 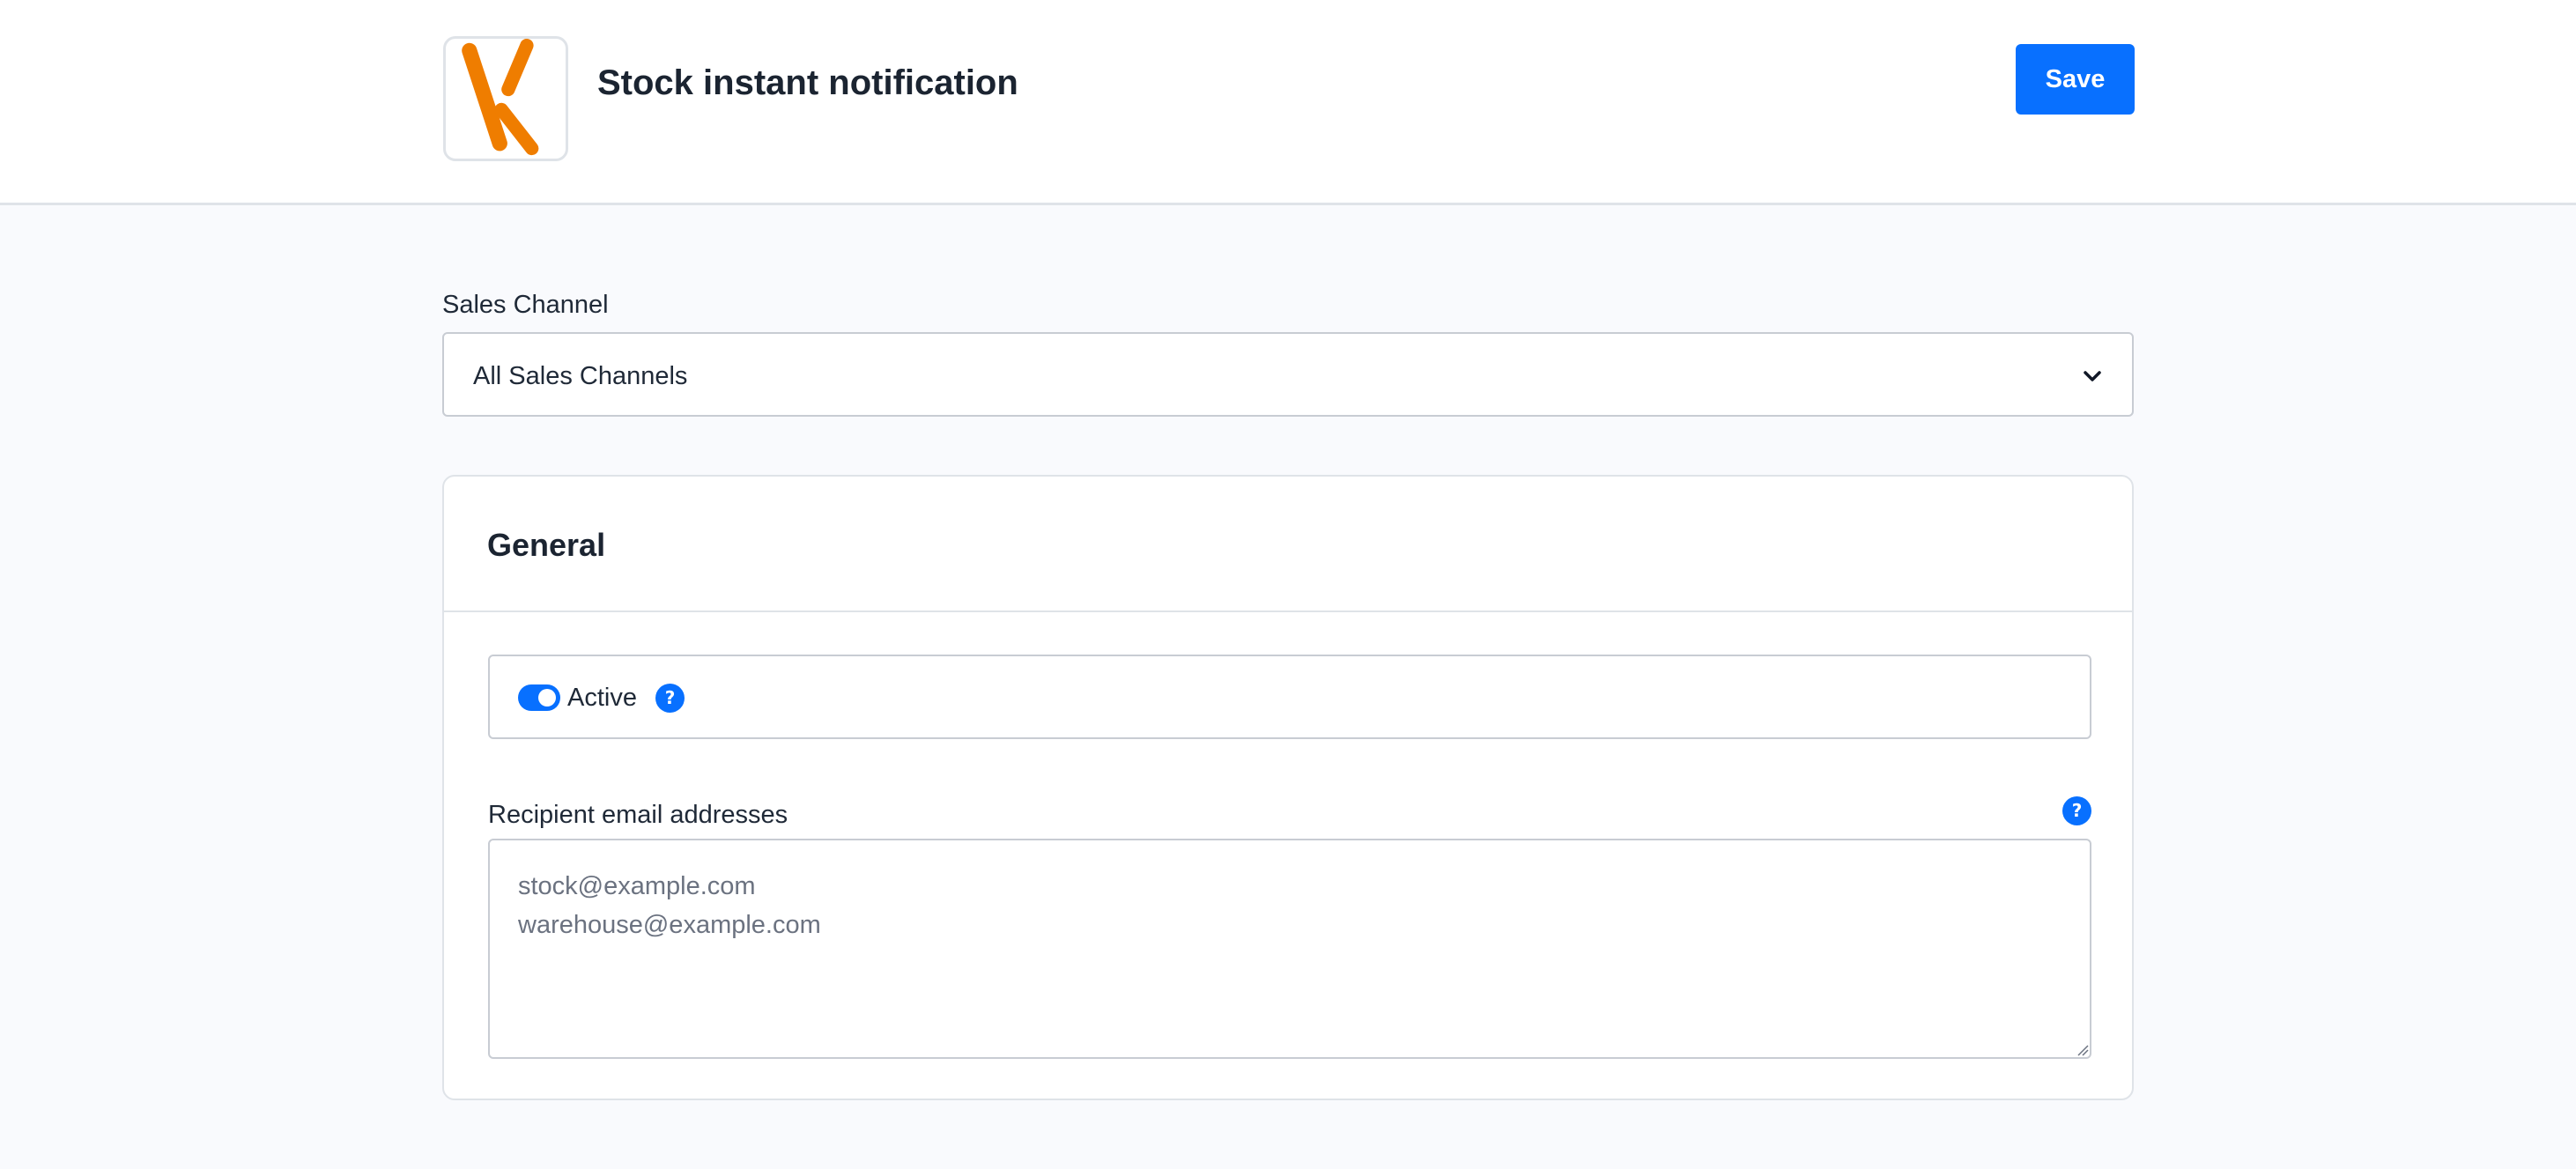 What do you see at coordinates (807, 83) in the screenshot?
I see `page-title: Stock instant notification` at bounding box center [807, 83].